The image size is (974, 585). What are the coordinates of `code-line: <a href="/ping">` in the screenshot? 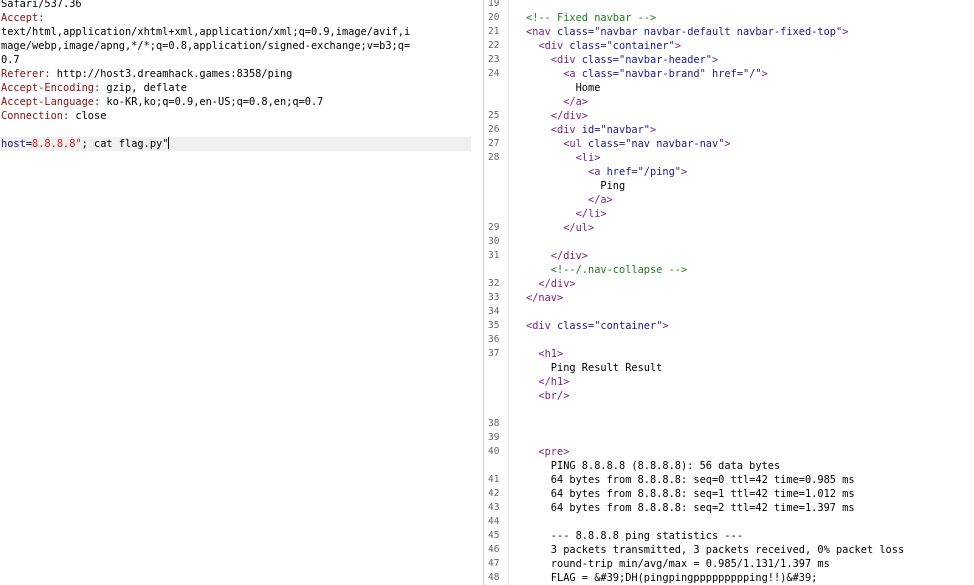 It's located at (606, 172).